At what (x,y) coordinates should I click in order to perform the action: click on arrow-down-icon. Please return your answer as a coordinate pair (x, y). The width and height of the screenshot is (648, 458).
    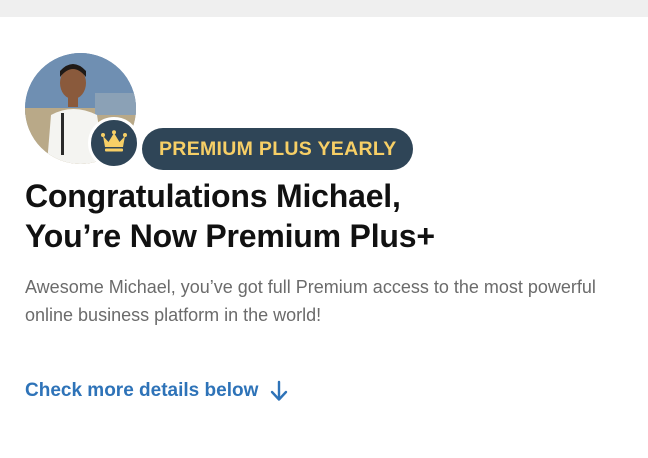
    Looking at the image, I should click on (279, 391).